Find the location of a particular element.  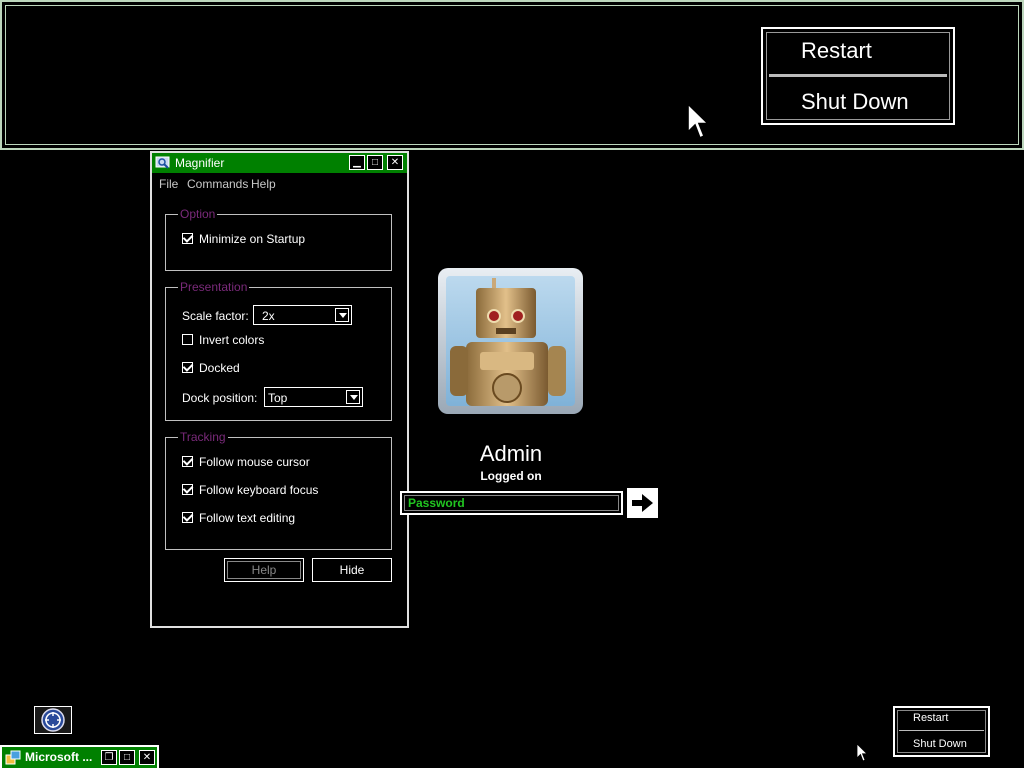

dock-position-label: Dock position: is located at coordinates (220, 398).